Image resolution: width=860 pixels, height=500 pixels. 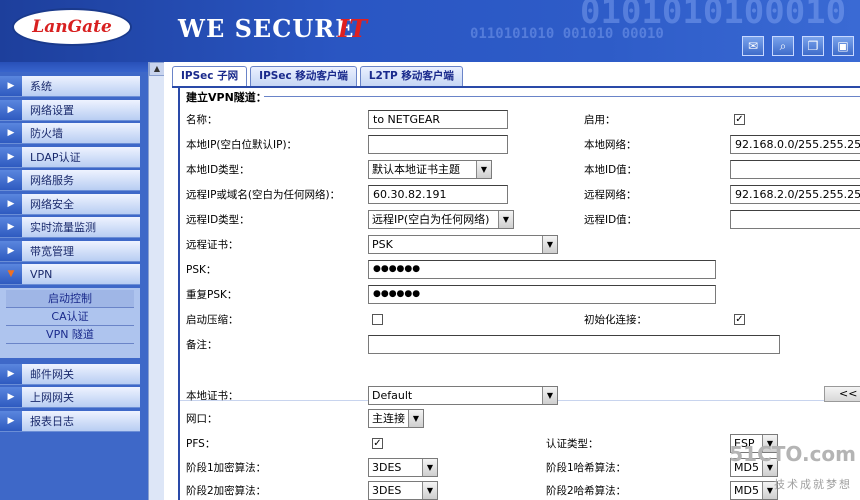 What do you see at coordinates (843, 46) in the screenshot?
I see `tile-icon: ▣` at bounding box center [843, 46].